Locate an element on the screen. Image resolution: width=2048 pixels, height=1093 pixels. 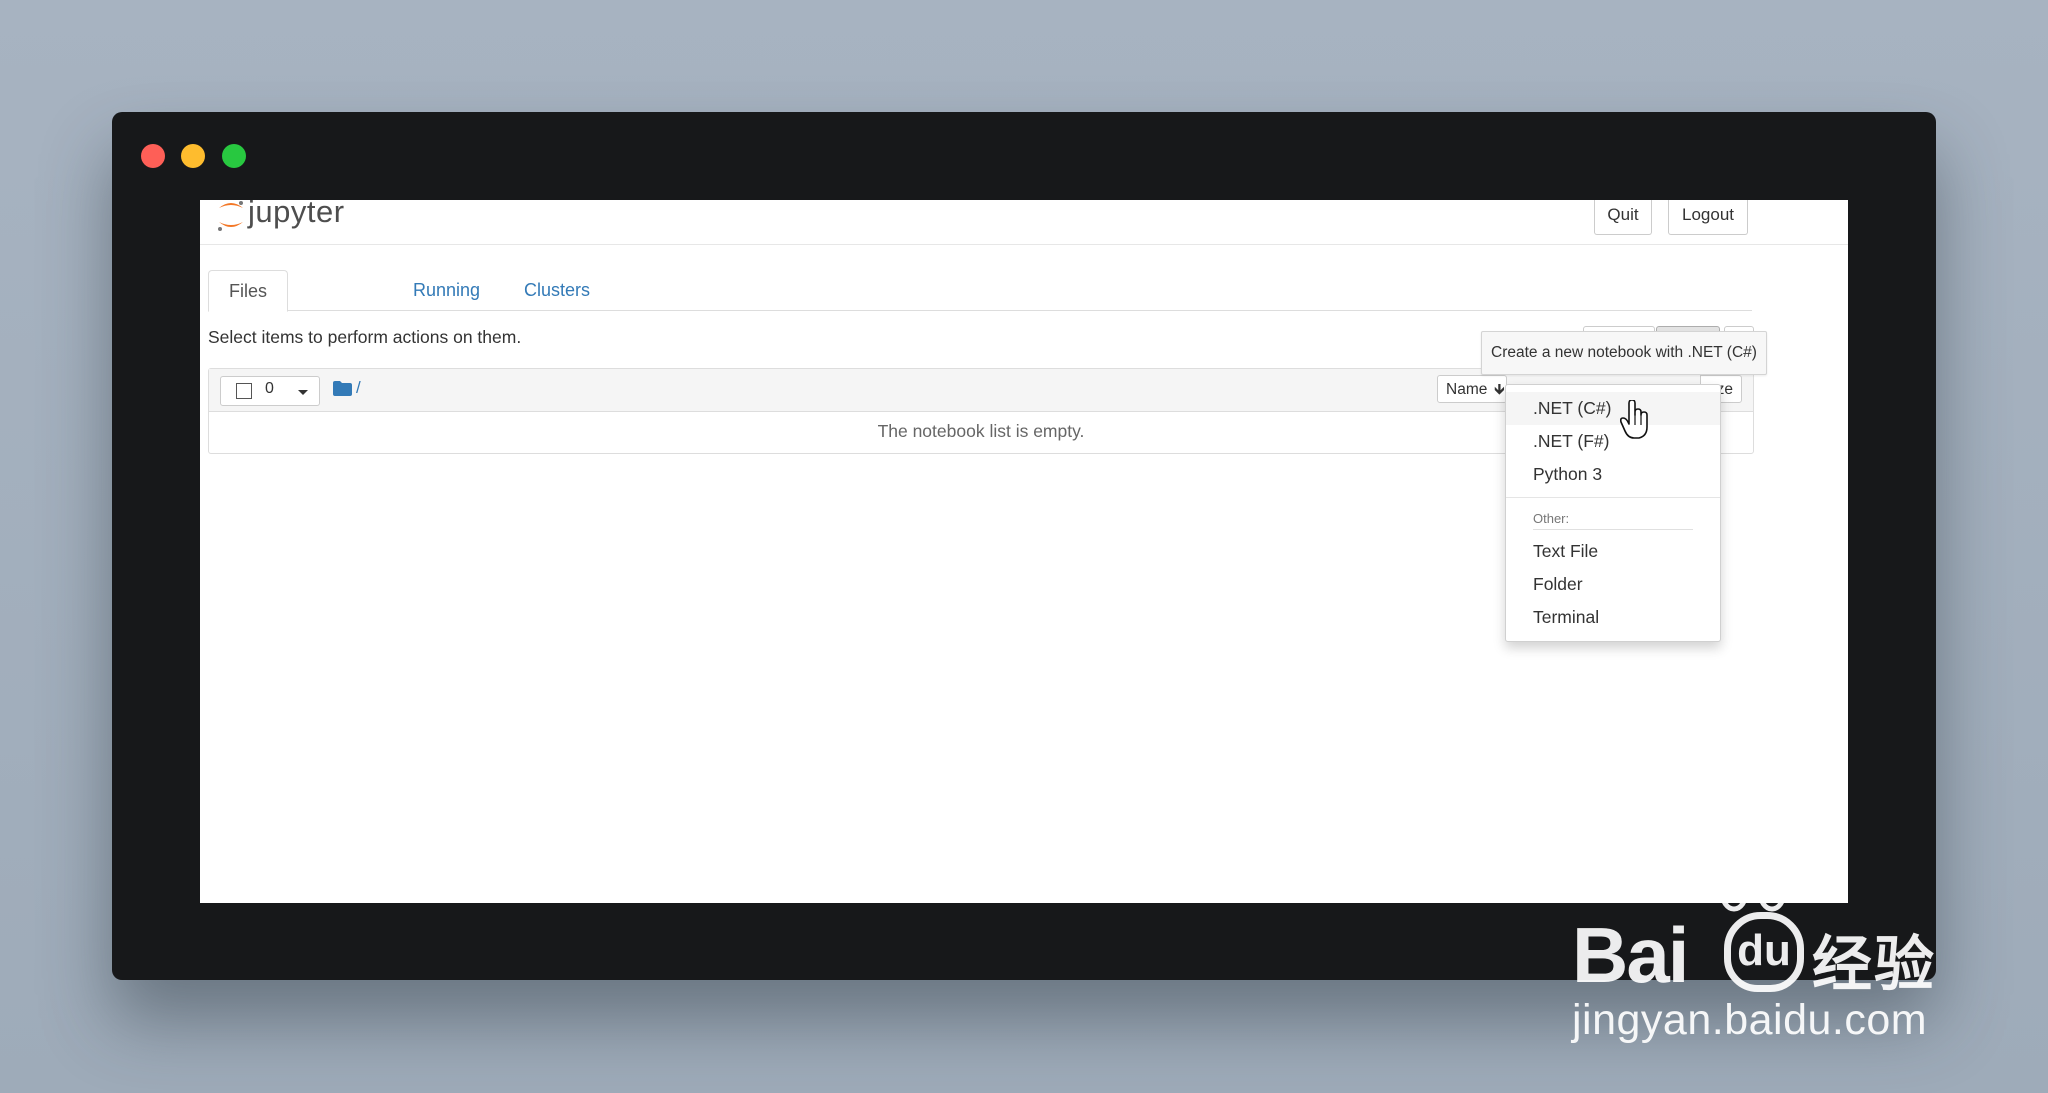
menu-other-divider is located at coordinates (1613, 529).